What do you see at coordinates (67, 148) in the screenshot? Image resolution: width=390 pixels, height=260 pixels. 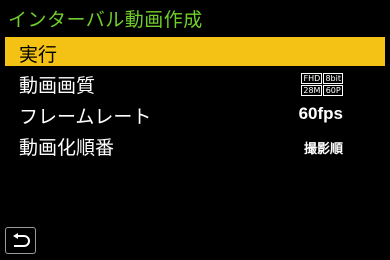 I see `menu-item-label: 動画化順番` at bounding box center [67, 148].